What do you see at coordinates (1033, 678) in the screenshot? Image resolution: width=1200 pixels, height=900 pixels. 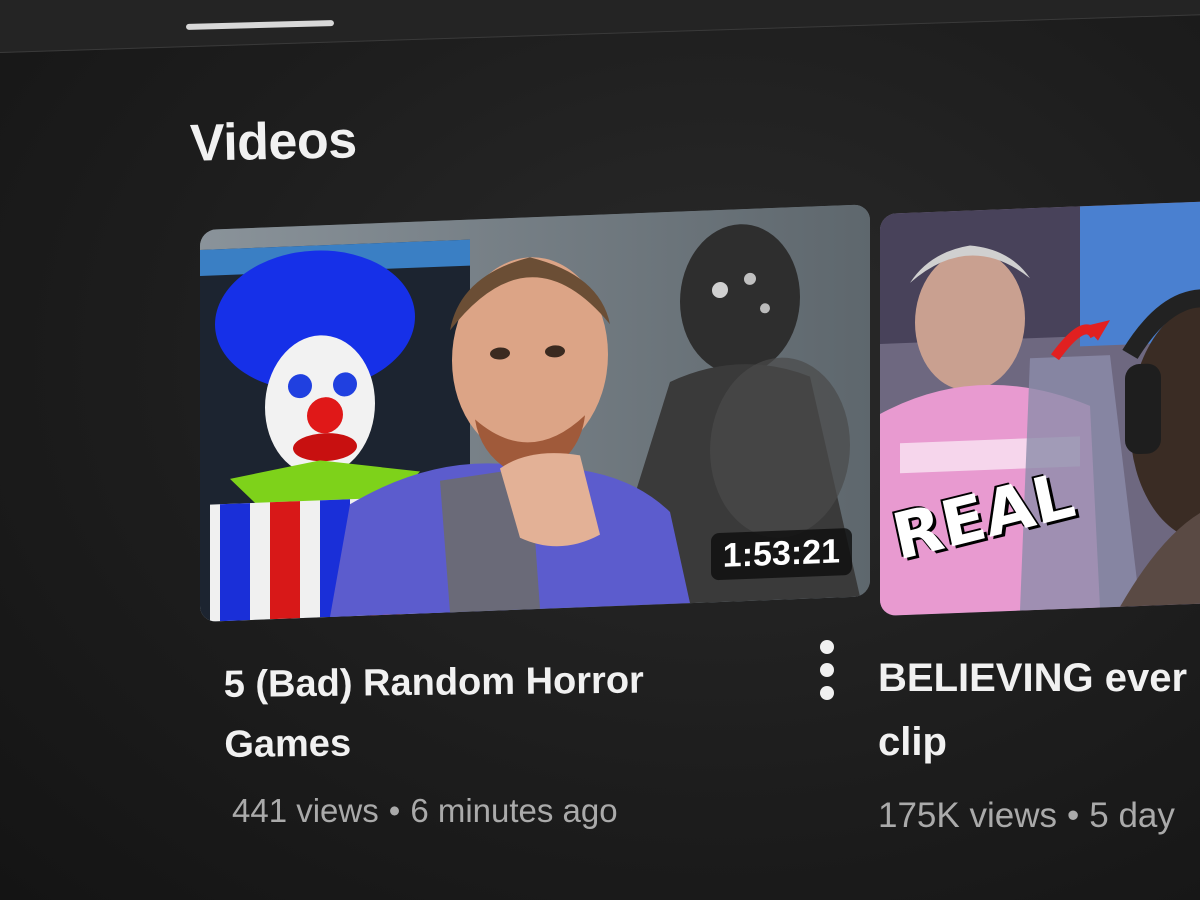 I see `video-title-line: BELIEVING ever` at bounding box center [1033, 678].